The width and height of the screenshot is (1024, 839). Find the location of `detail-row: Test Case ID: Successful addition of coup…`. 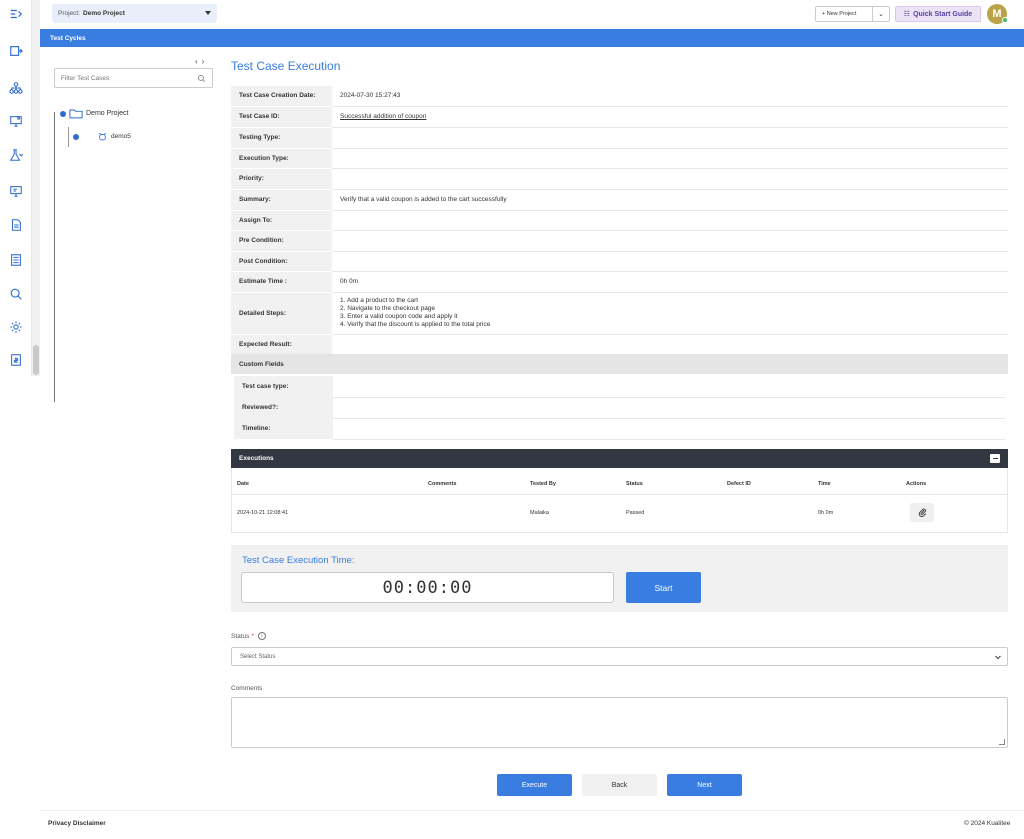

detail-row: Test Case ID: Successful addition of coup… is located at coordinates (619, 117).